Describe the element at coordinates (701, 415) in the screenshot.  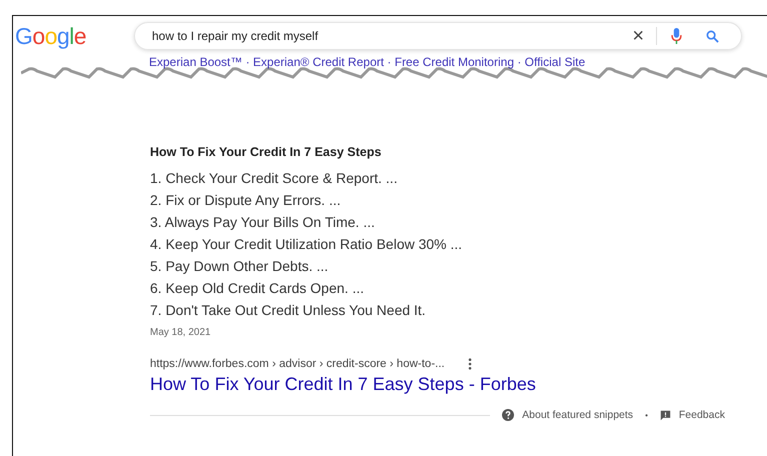
I see `feedback-link: Feedback` at that location.